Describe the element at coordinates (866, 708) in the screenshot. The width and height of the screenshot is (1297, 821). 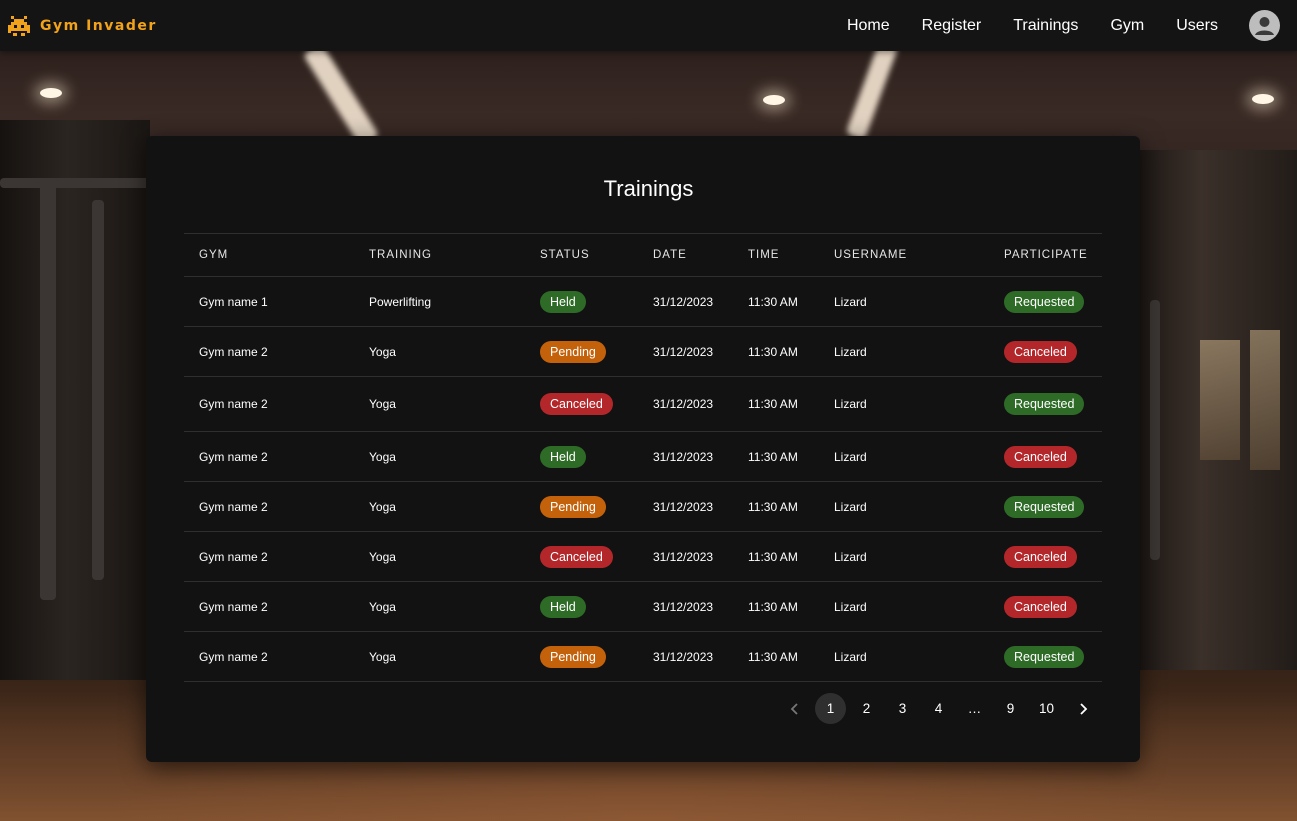
I see `page-button: 2` at that location.